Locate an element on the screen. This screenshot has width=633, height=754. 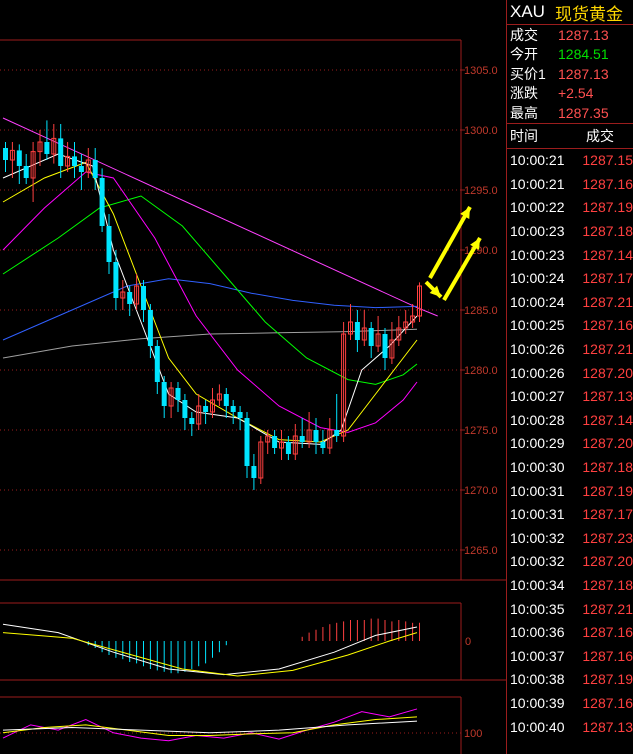
tick-row: 10:00:26 1287.21 is located at coordinates (570, 349).